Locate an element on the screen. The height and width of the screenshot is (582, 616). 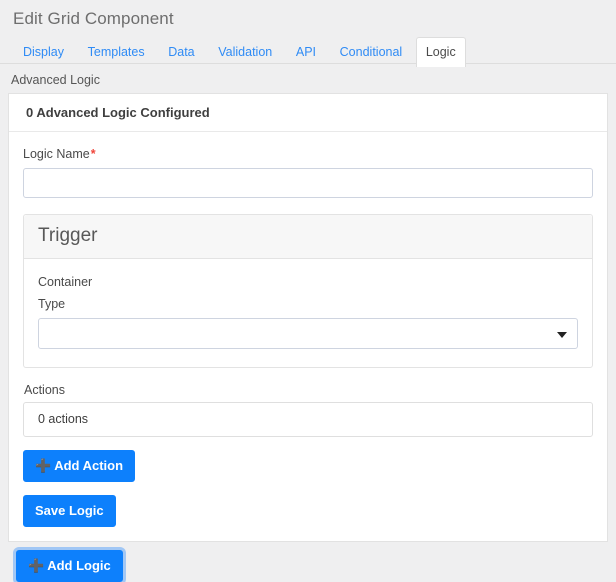
logic-name-input is located at coordinates (308, 183).